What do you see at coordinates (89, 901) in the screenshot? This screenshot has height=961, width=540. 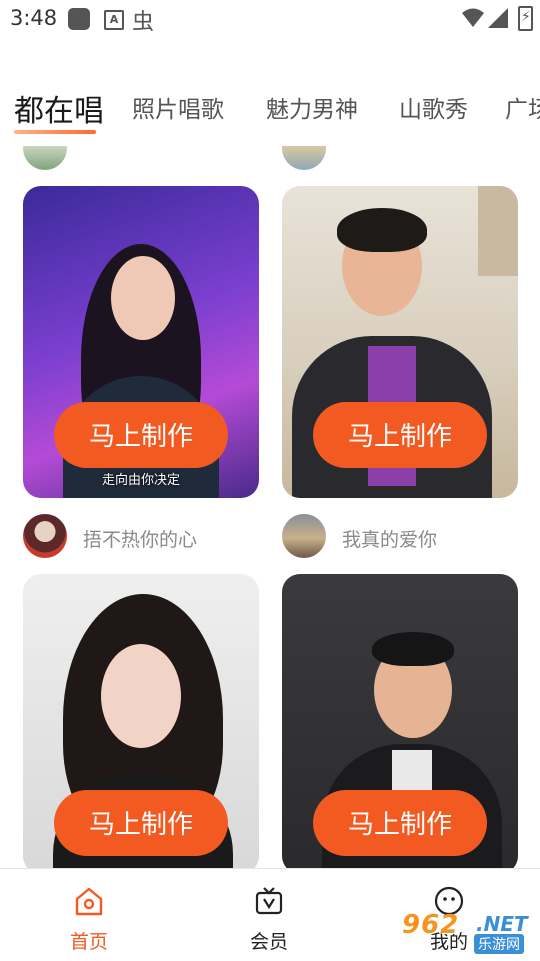 I see `home-icon` at bounding box center [89, 901].